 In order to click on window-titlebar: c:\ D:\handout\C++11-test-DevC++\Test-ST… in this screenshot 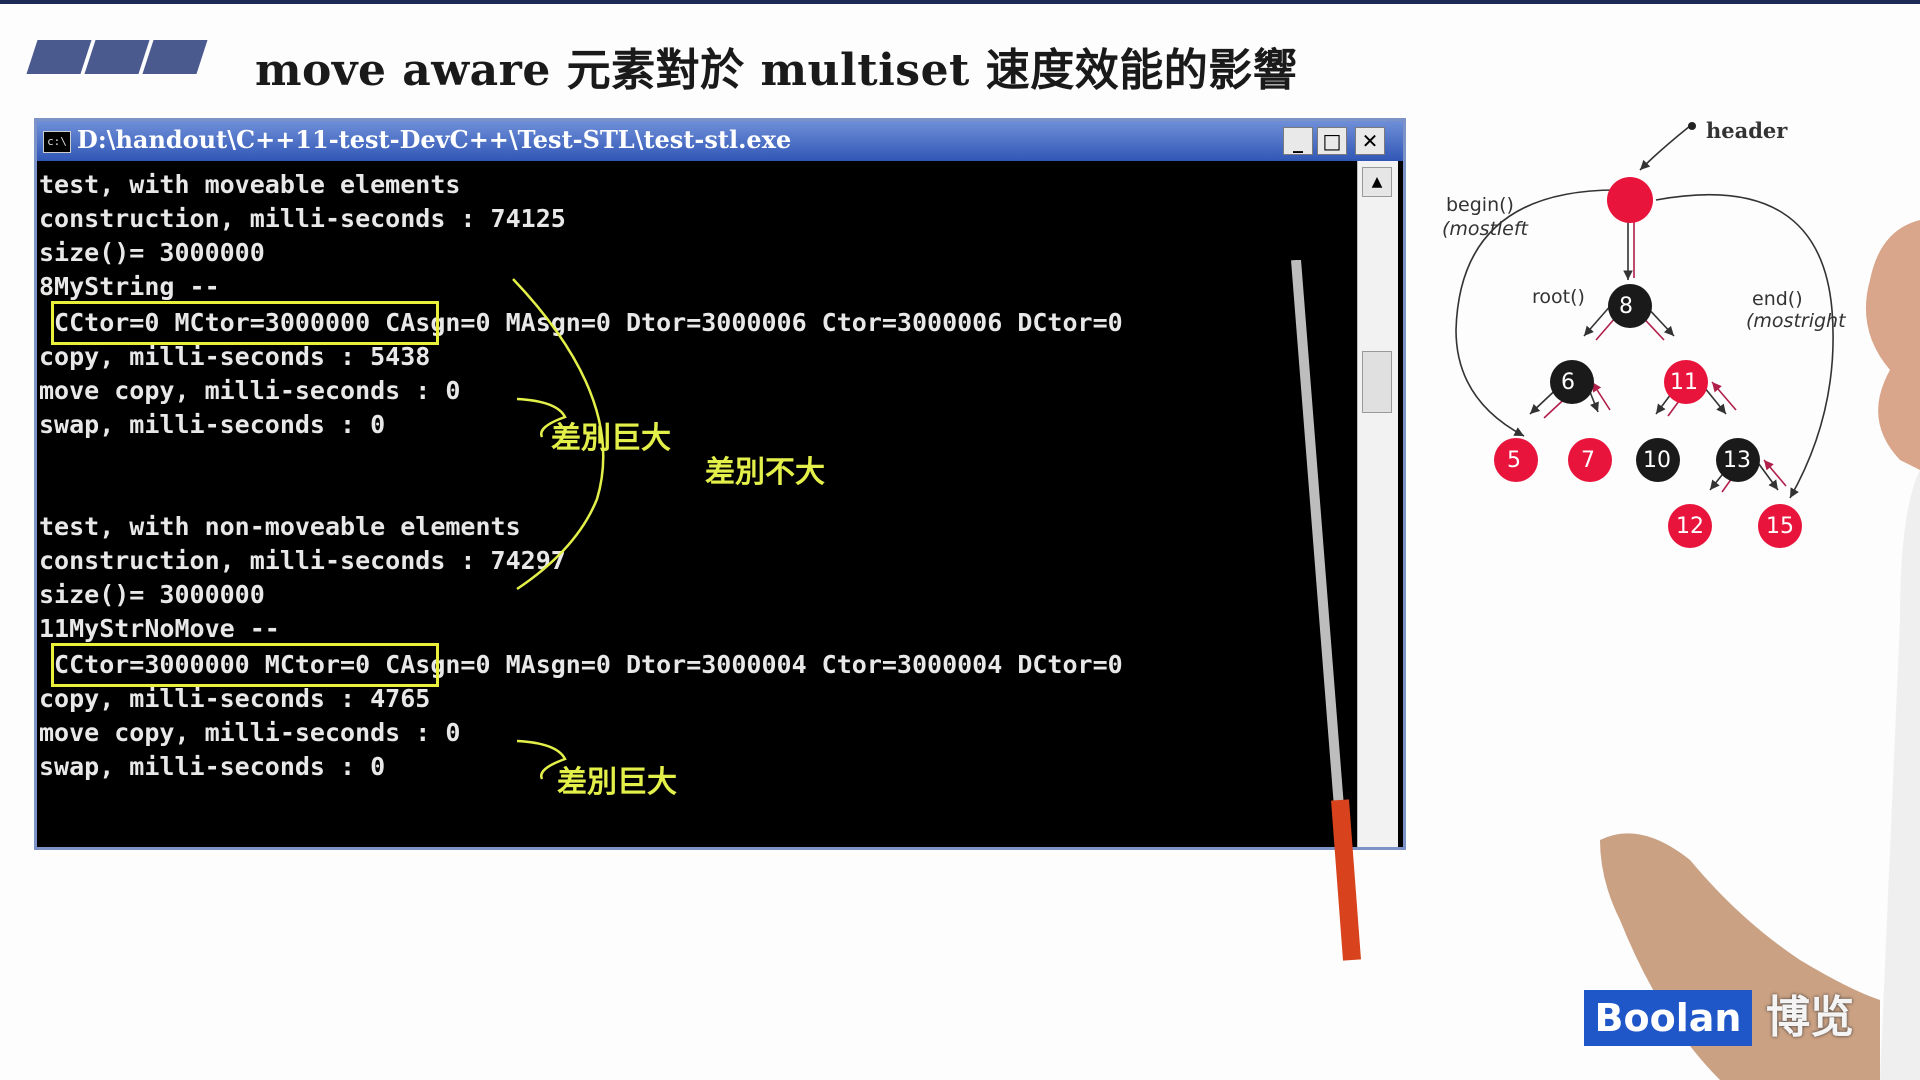, I will do `click(720, 141)`.